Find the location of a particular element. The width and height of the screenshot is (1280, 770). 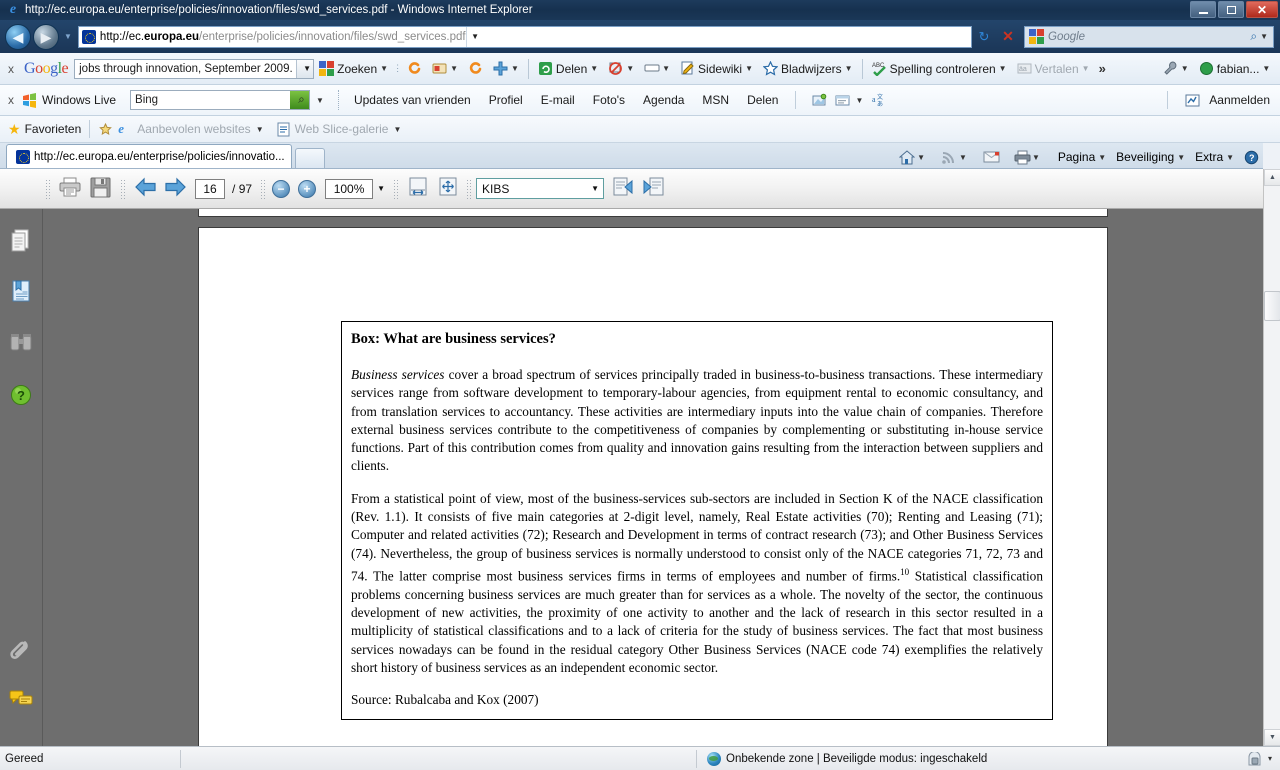

address-dropdown-icon: ▼ is located at coordinates (474, 36).